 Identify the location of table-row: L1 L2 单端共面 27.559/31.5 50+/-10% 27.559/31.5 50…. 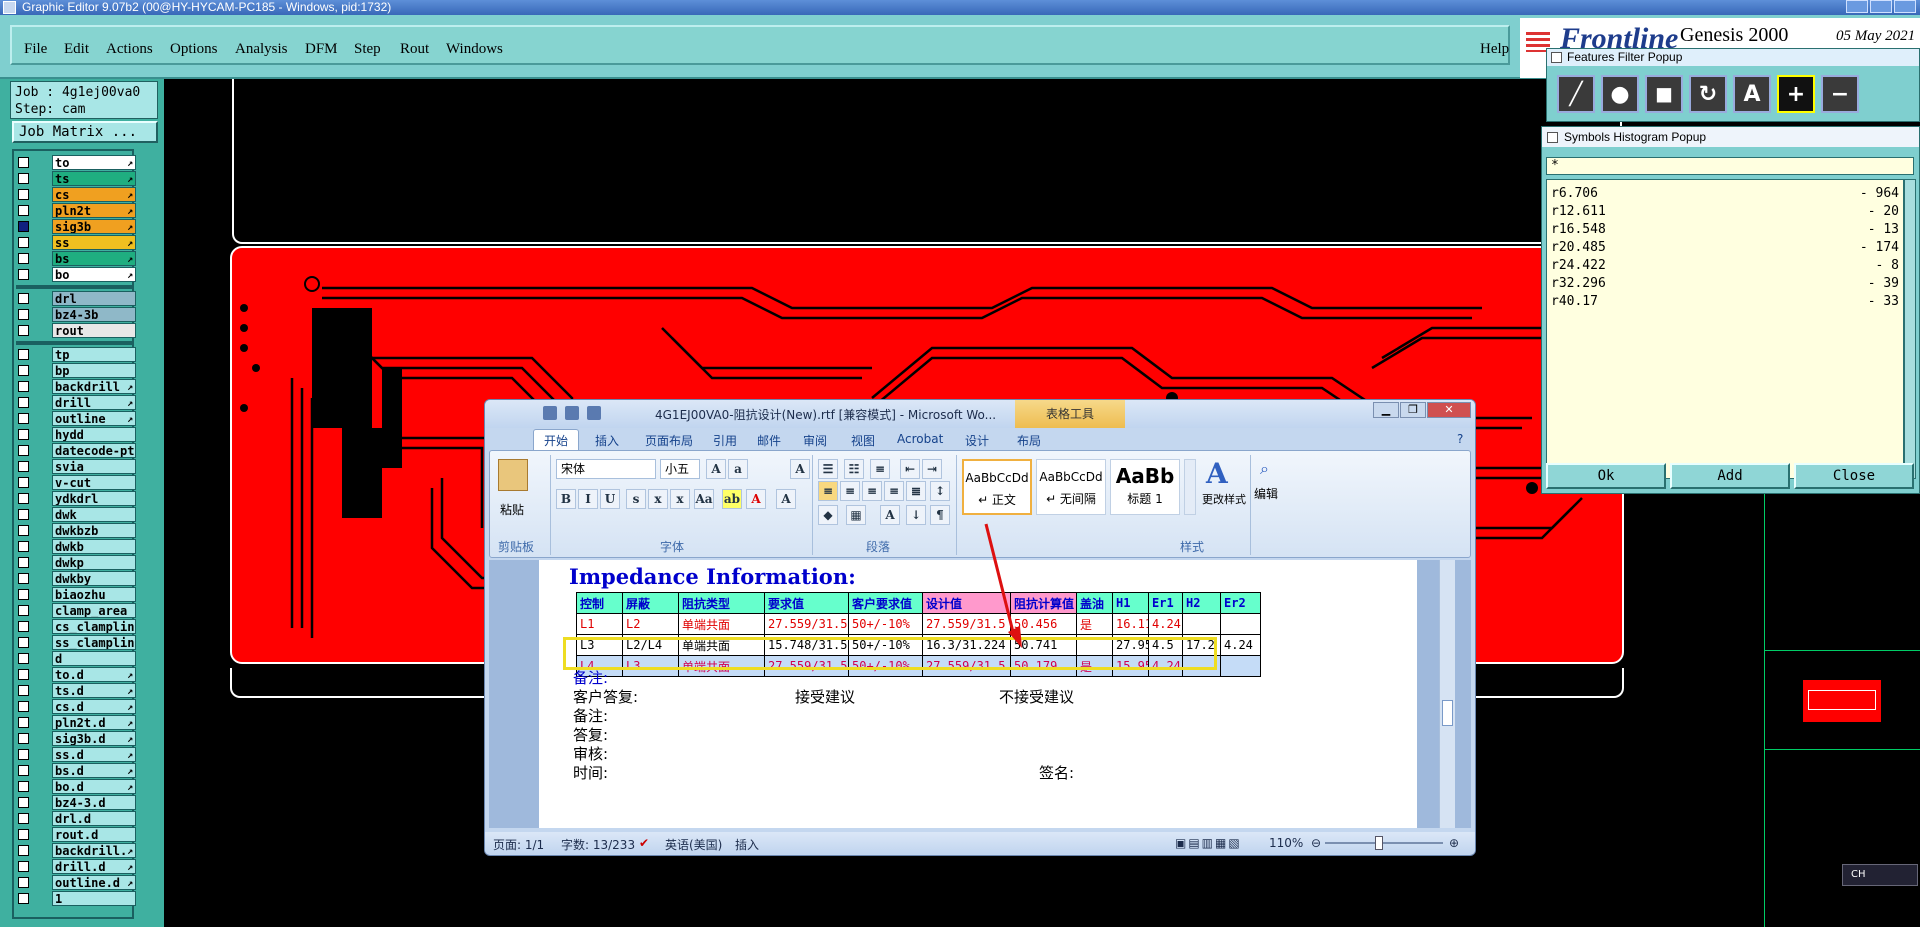
(918, 624).